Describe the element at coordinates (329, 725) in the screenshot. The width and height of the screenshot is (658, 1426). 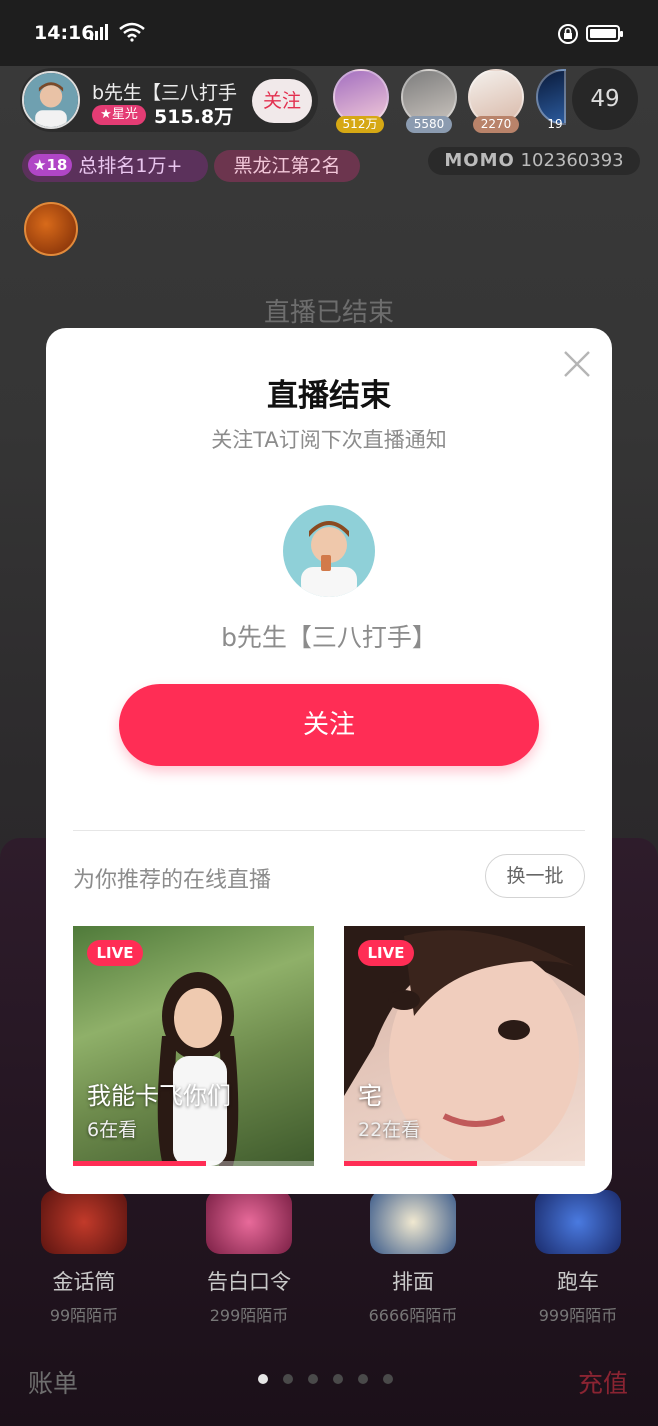
I see `follow-button: 关注` at that location.